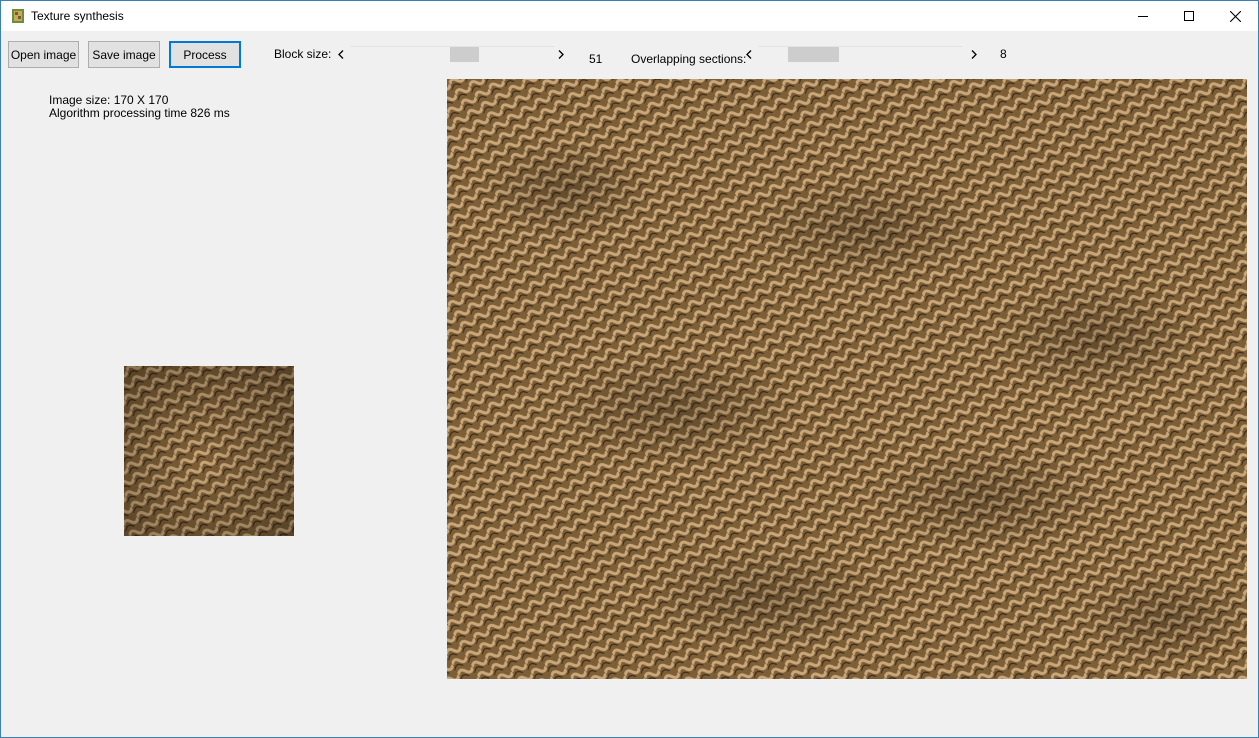 This screenshot has width=1259, height=738. I want to click on image-size-text: Image size: 170 X 170, so click(109, 100).